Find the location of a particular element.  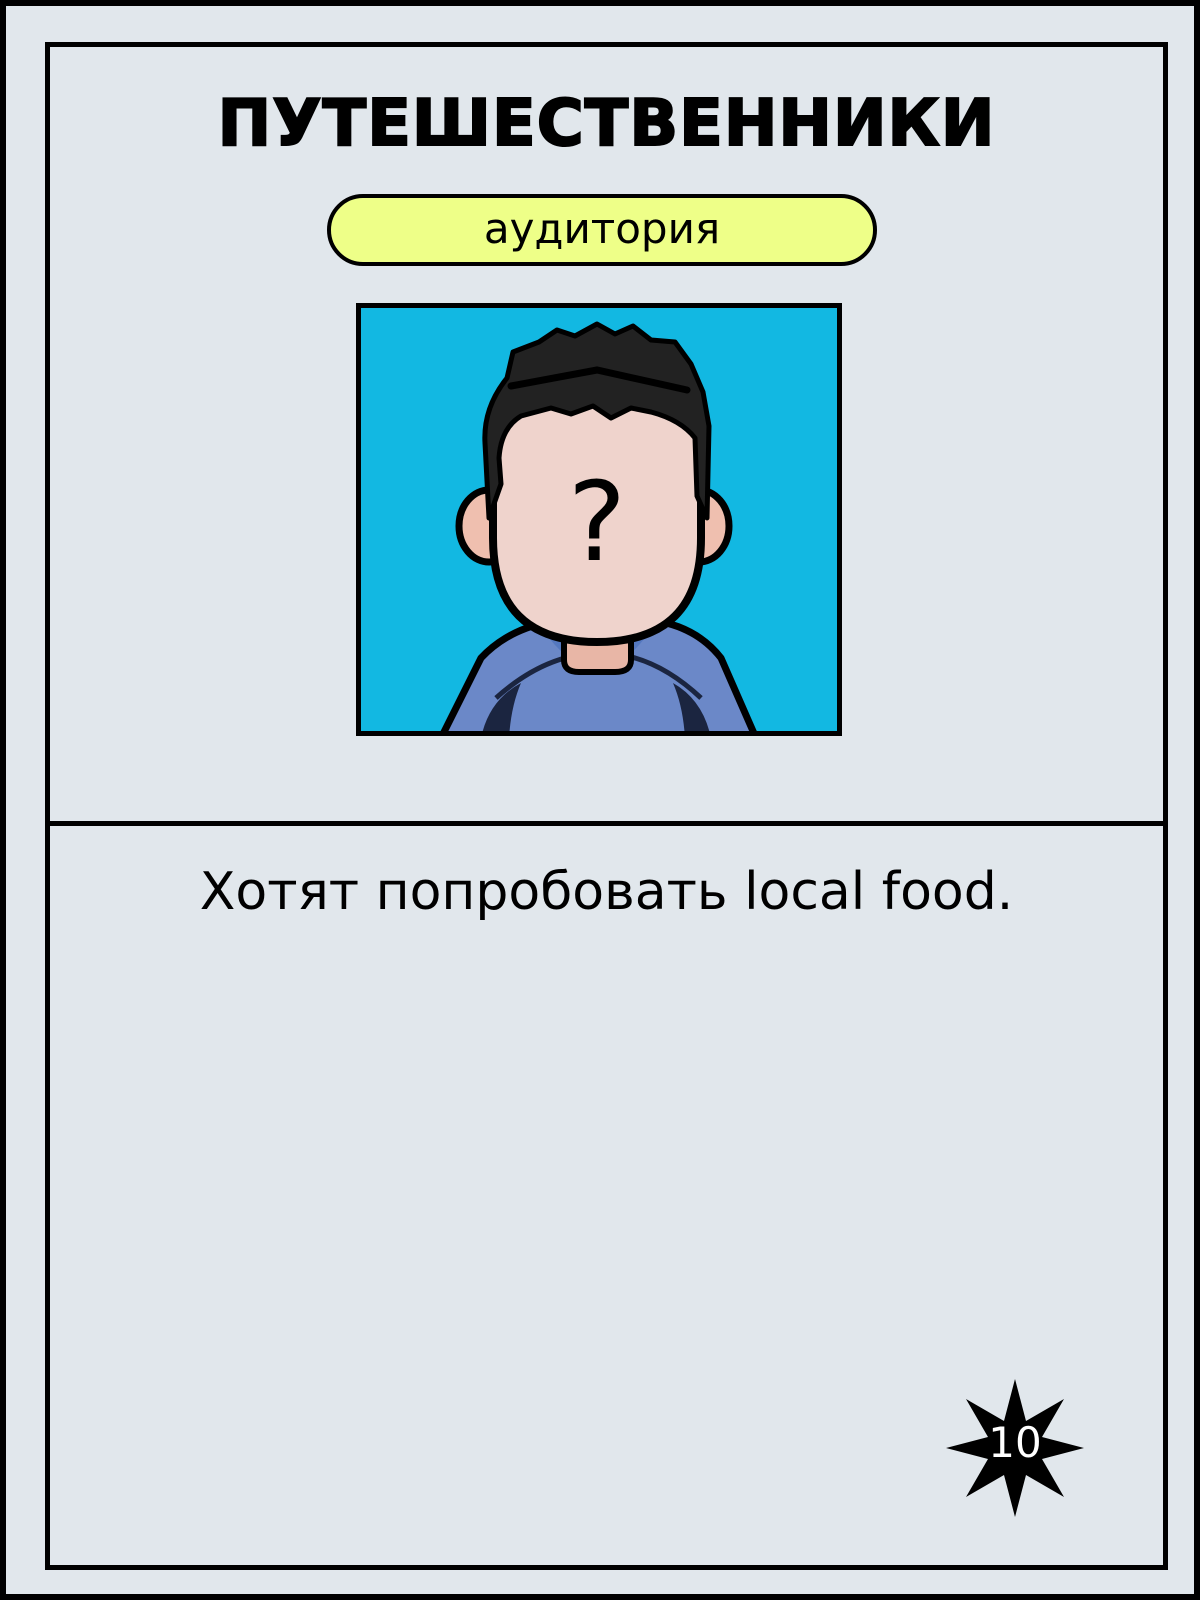

avatar-placeholder: ? is located at coordinates (597, 522).